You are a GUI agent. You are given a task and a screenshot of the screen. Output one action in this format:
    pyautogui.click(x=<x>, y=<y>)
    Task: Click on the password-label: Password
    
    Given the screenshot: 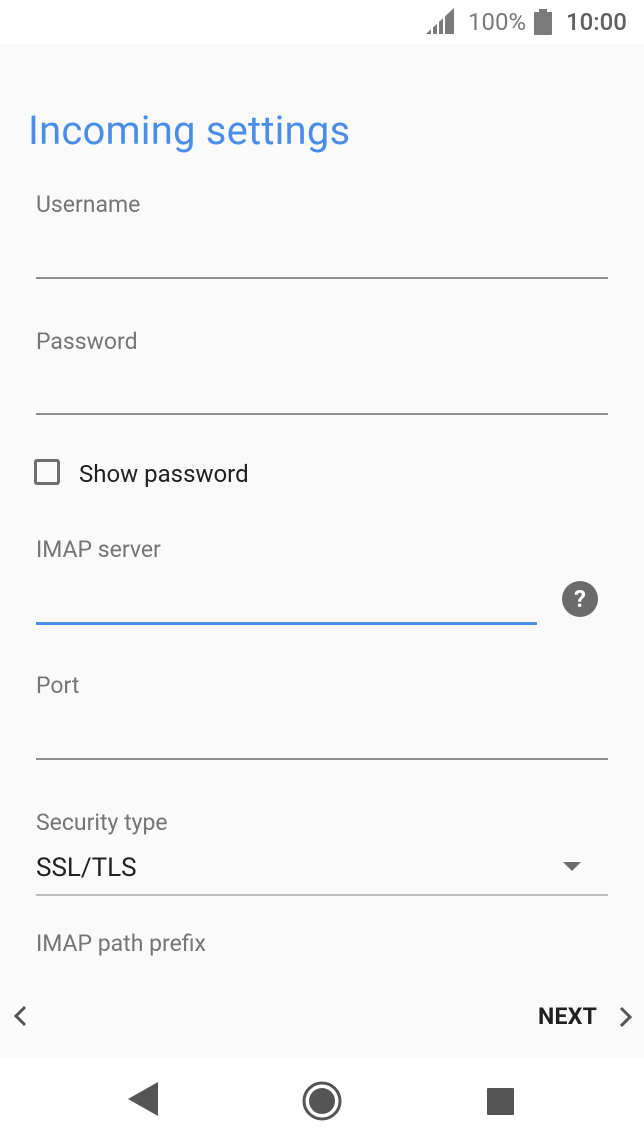 What is the action you would take?
    pyautogui.click(x=87, y=341)
    